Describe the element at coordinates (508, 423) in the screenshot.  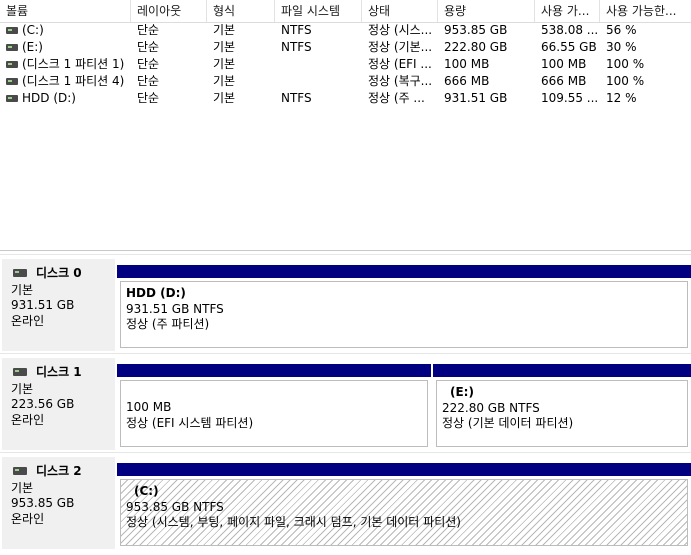
I see `partition-status: 정상 (기본 데이터 파티션)` at that location.